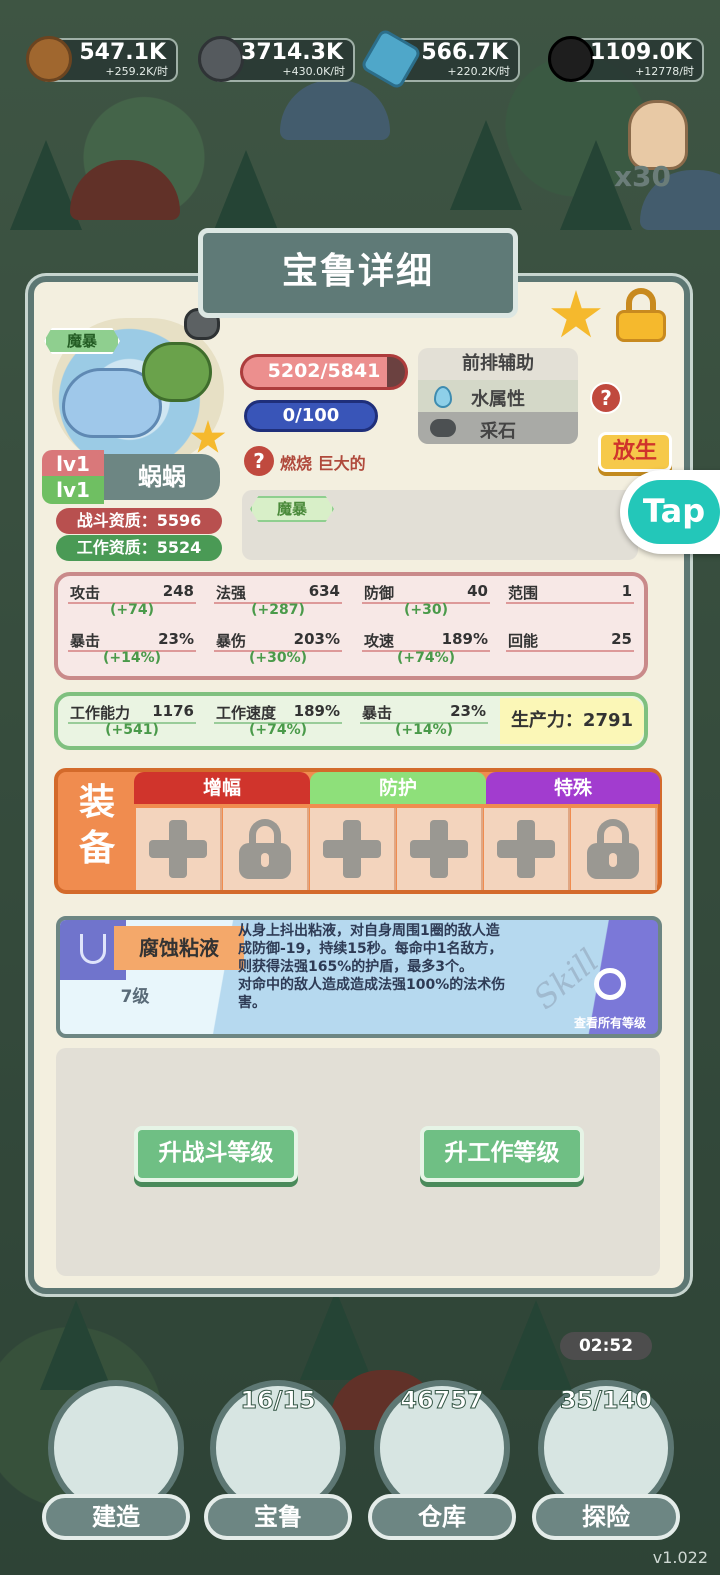 The width and height of the screenshot is (720, 1575). Describe the element at coordinates (177, 372) in the screenshot. I see `shell-moss` at that location.